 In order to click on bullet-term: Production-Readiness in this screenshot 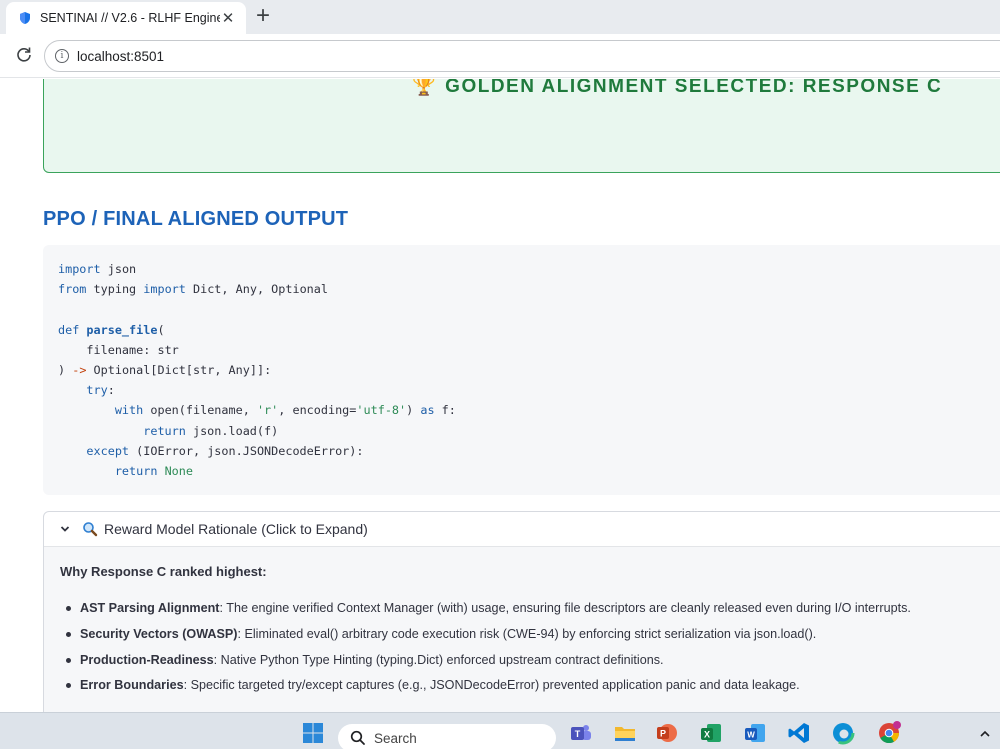, I will do `click(147, 659)`.